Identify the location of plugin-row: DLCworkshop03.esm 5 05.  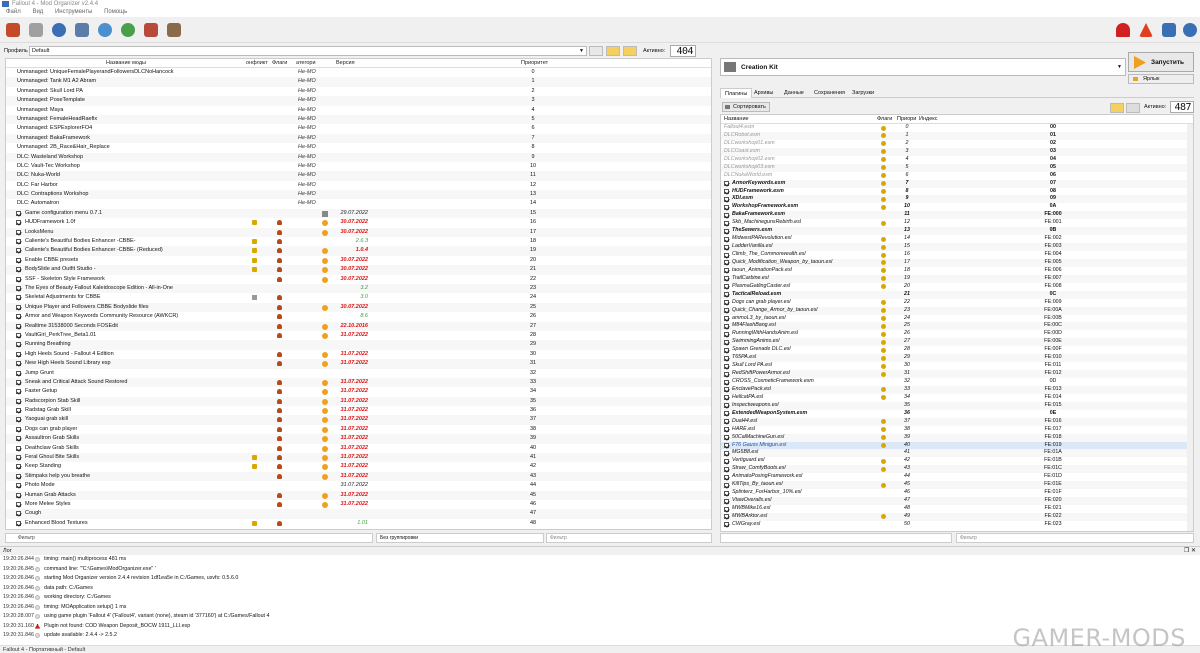
(957, 167).